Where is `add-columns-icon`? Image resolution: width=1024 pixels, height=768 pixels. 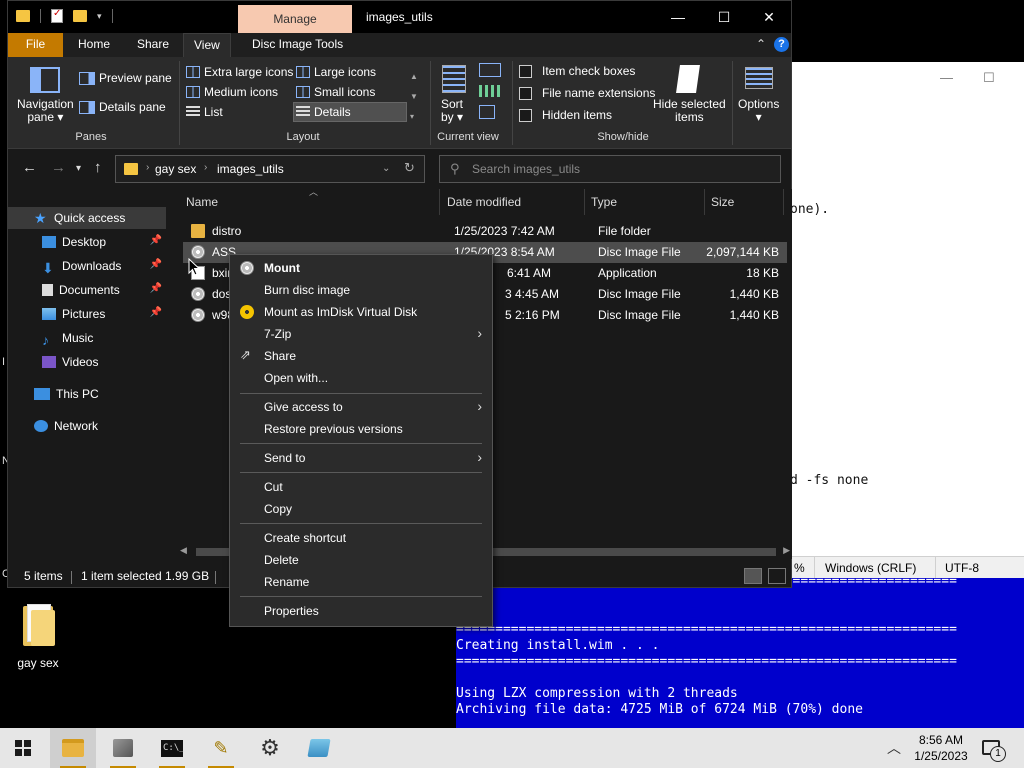 add-columns-icon is located at coordinates (490, 91).